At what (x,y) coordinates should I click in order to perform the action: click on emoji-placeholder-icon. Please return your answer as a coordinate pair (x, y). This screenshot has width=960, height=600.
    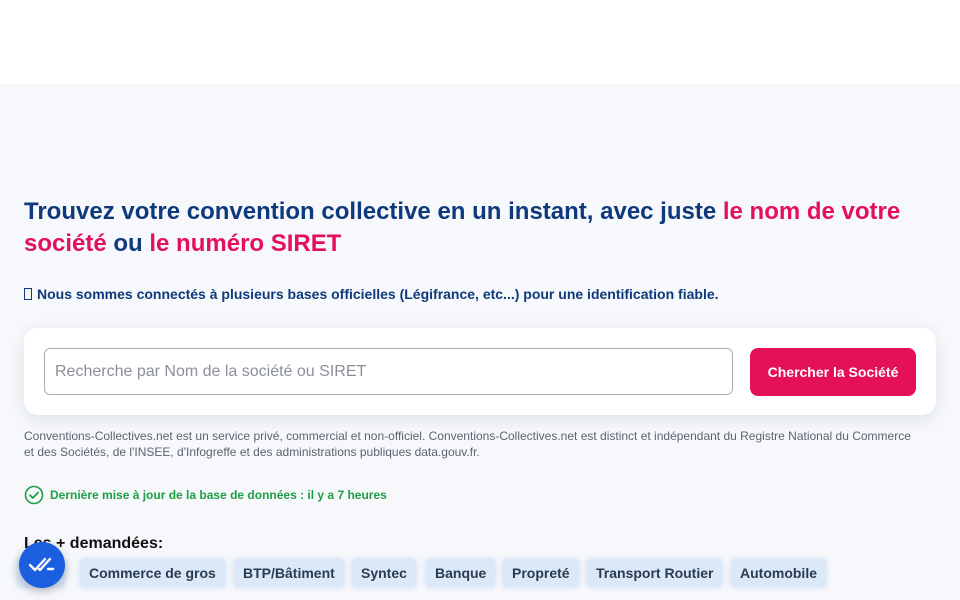
    Looking at the image, I should click on (28, 294).